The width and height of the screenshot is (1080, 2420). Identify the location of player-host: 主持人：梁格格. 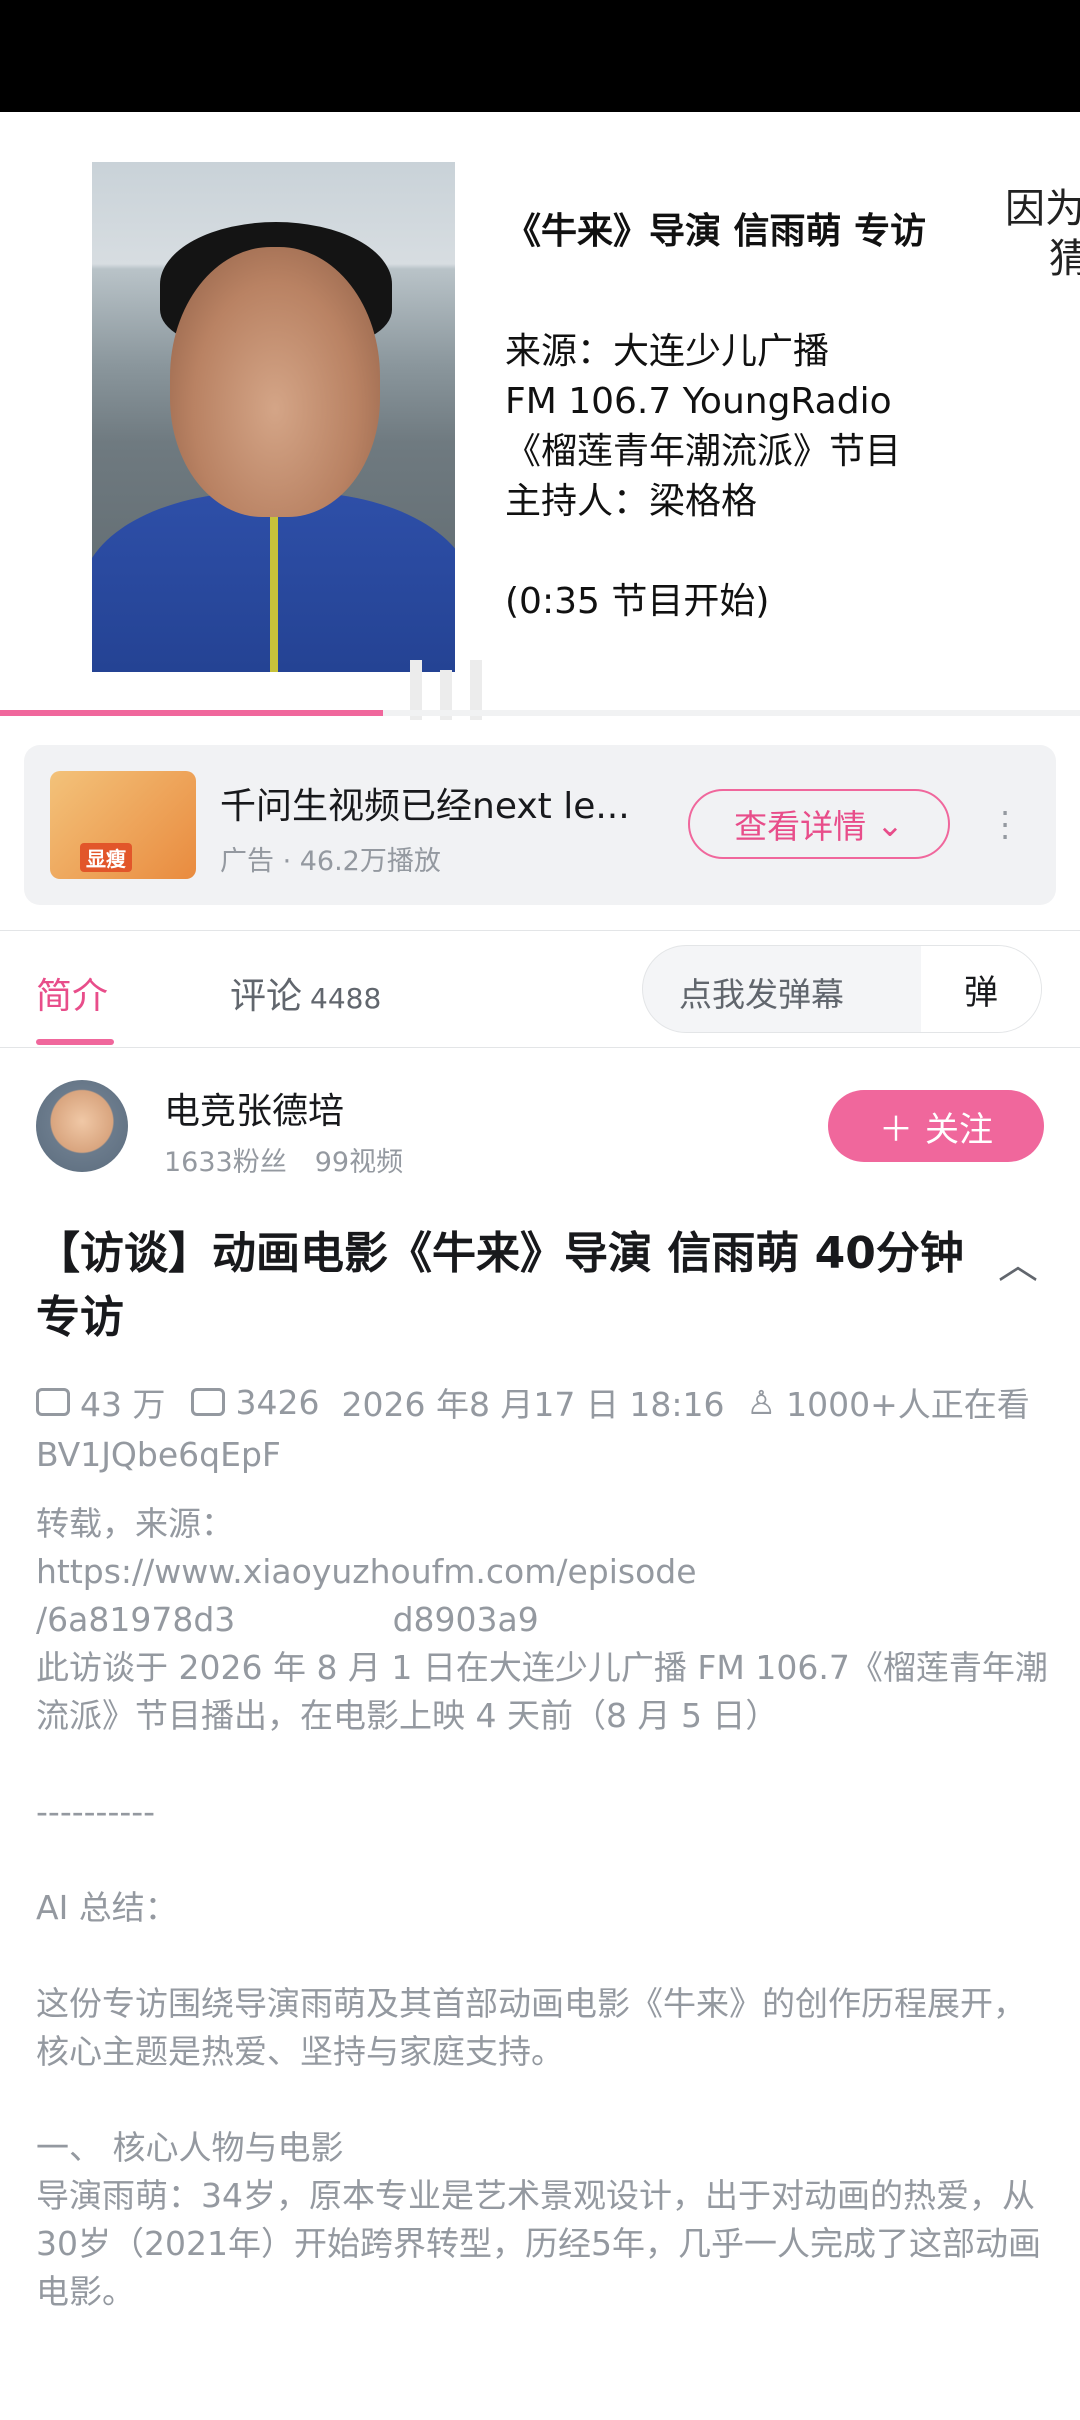
(631, 501).